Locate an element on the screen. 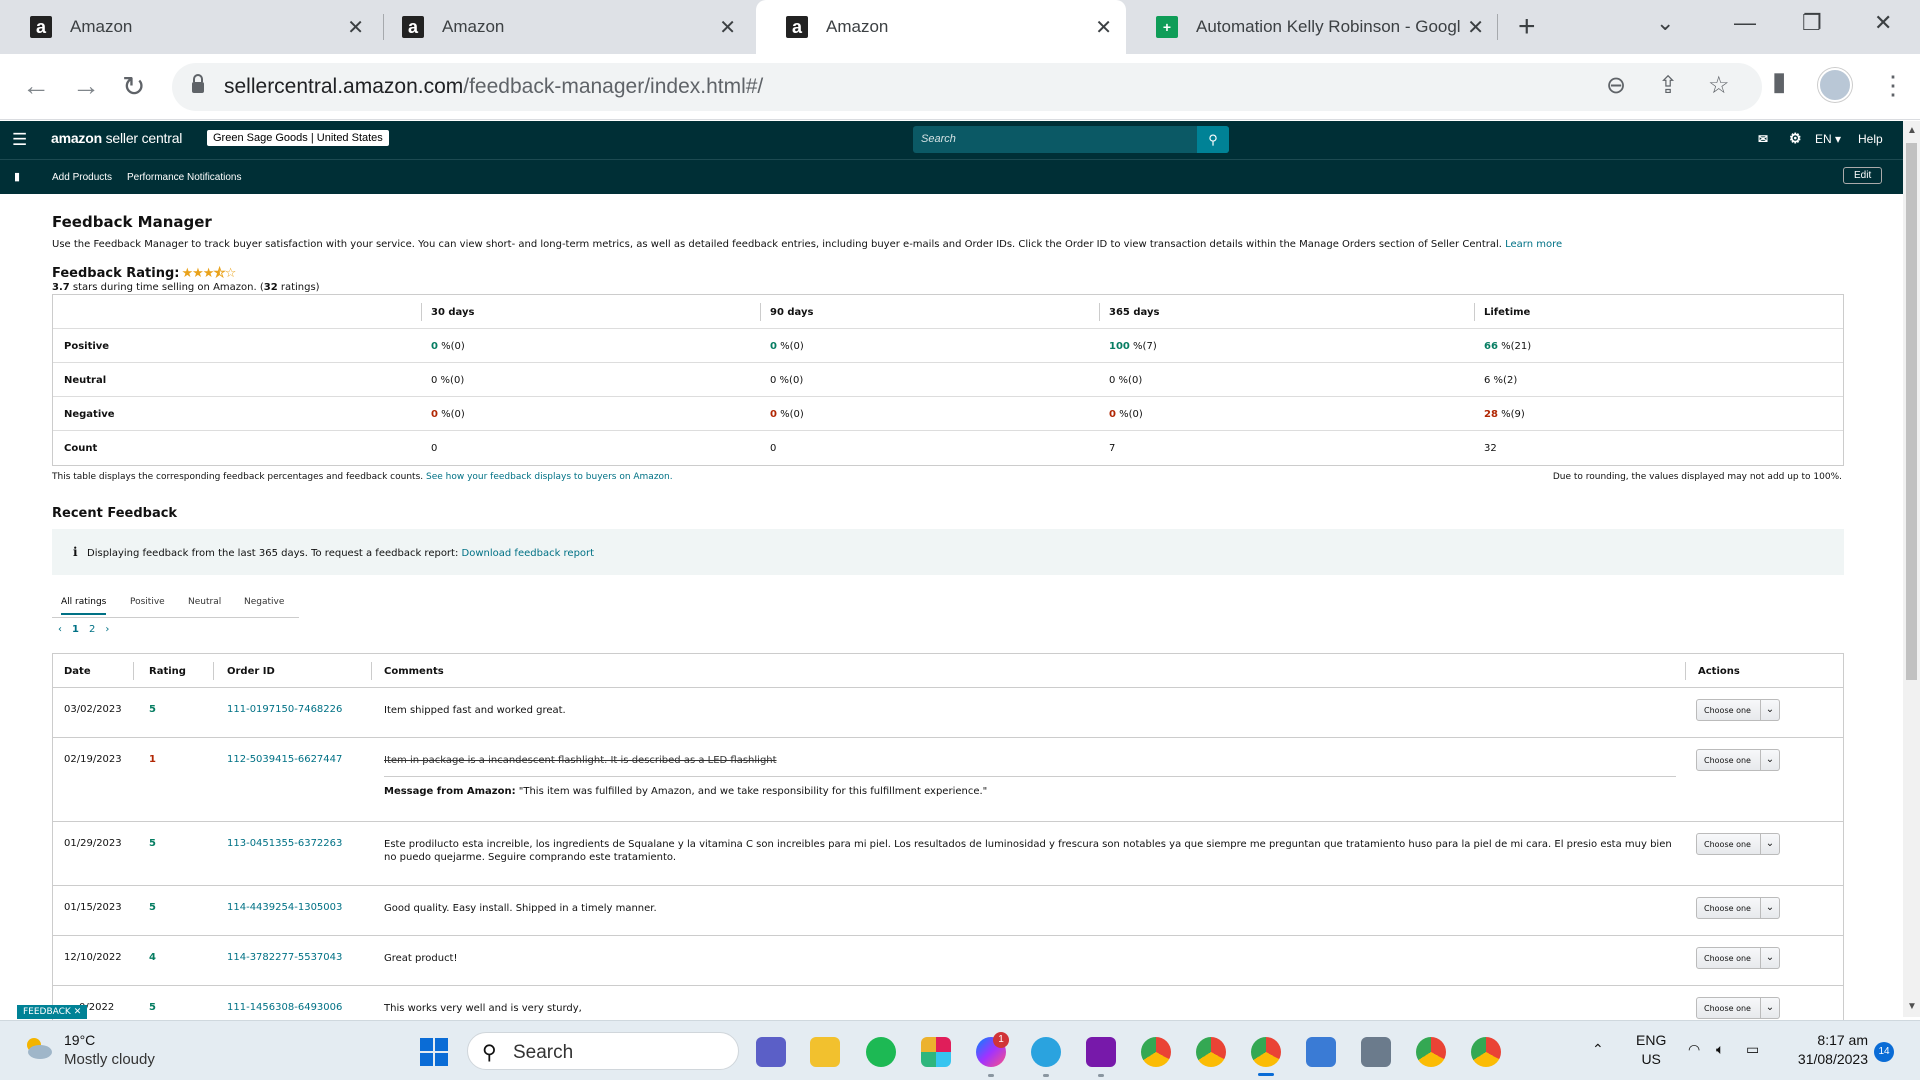  help-link: Help is located at coordinates (1870, 139).